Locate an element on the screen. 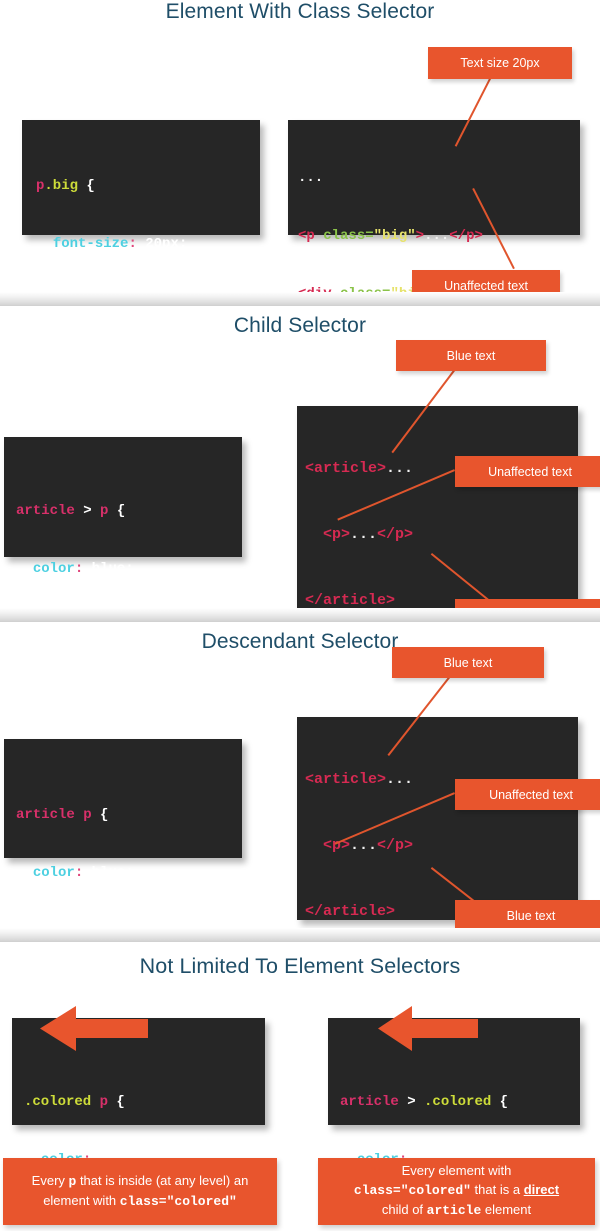 This screenshot has width=600, height=1231. callout-text-size: Text size 20px is located at coordinates (500, 63).